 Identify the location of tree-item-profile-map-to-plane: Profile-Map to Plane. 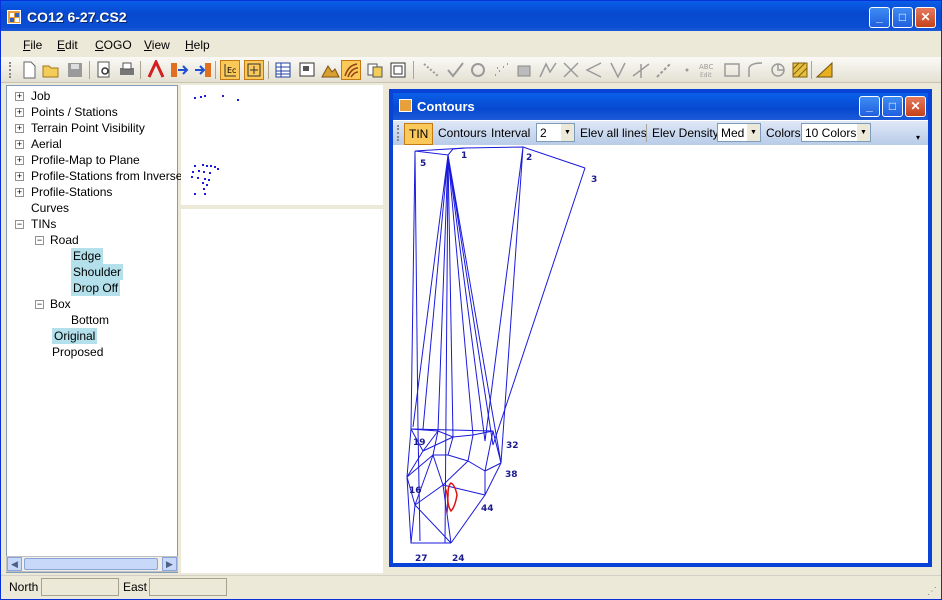
(85, 160).